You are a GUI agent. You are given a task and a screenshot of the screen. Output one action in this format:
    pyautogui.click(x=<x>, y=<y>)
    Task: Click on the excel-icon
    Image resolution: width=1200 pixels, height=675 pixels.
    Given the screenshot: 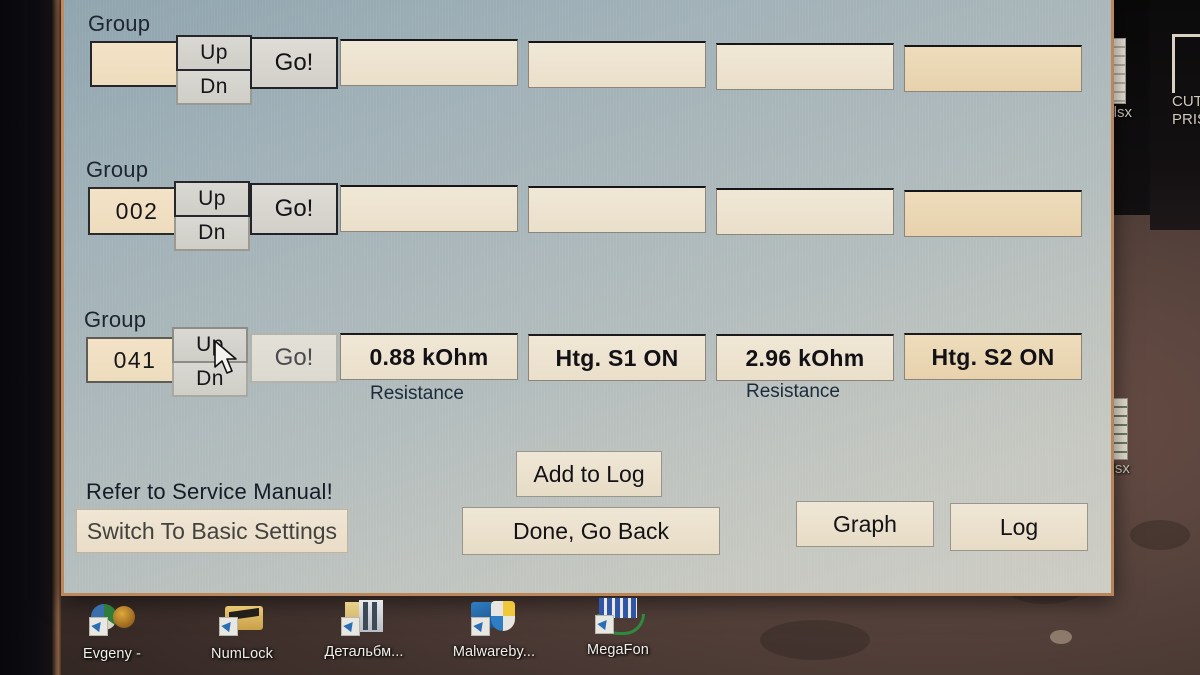 What is the action you would take?
    pyautogui.click(x=1186, y=63)
    